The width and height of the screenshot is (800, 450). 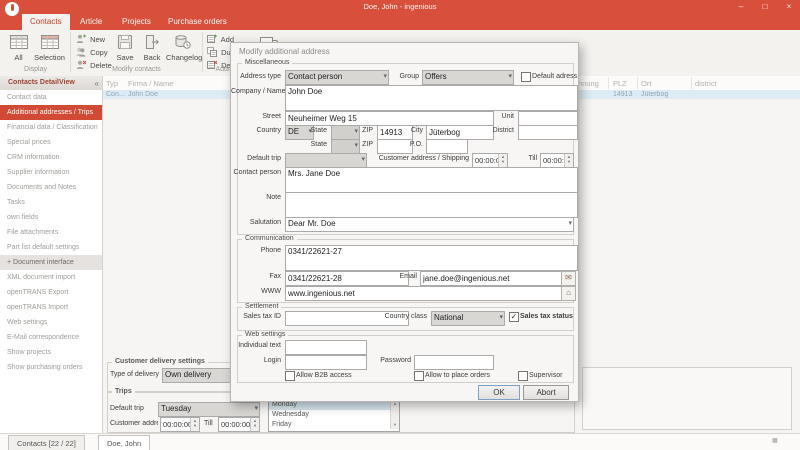 What do you see at coordinates (431, 180) in the screenshot?
I see `contact-person-textarea: Mrs. Jane Doe` at bounding box center [431, 180].